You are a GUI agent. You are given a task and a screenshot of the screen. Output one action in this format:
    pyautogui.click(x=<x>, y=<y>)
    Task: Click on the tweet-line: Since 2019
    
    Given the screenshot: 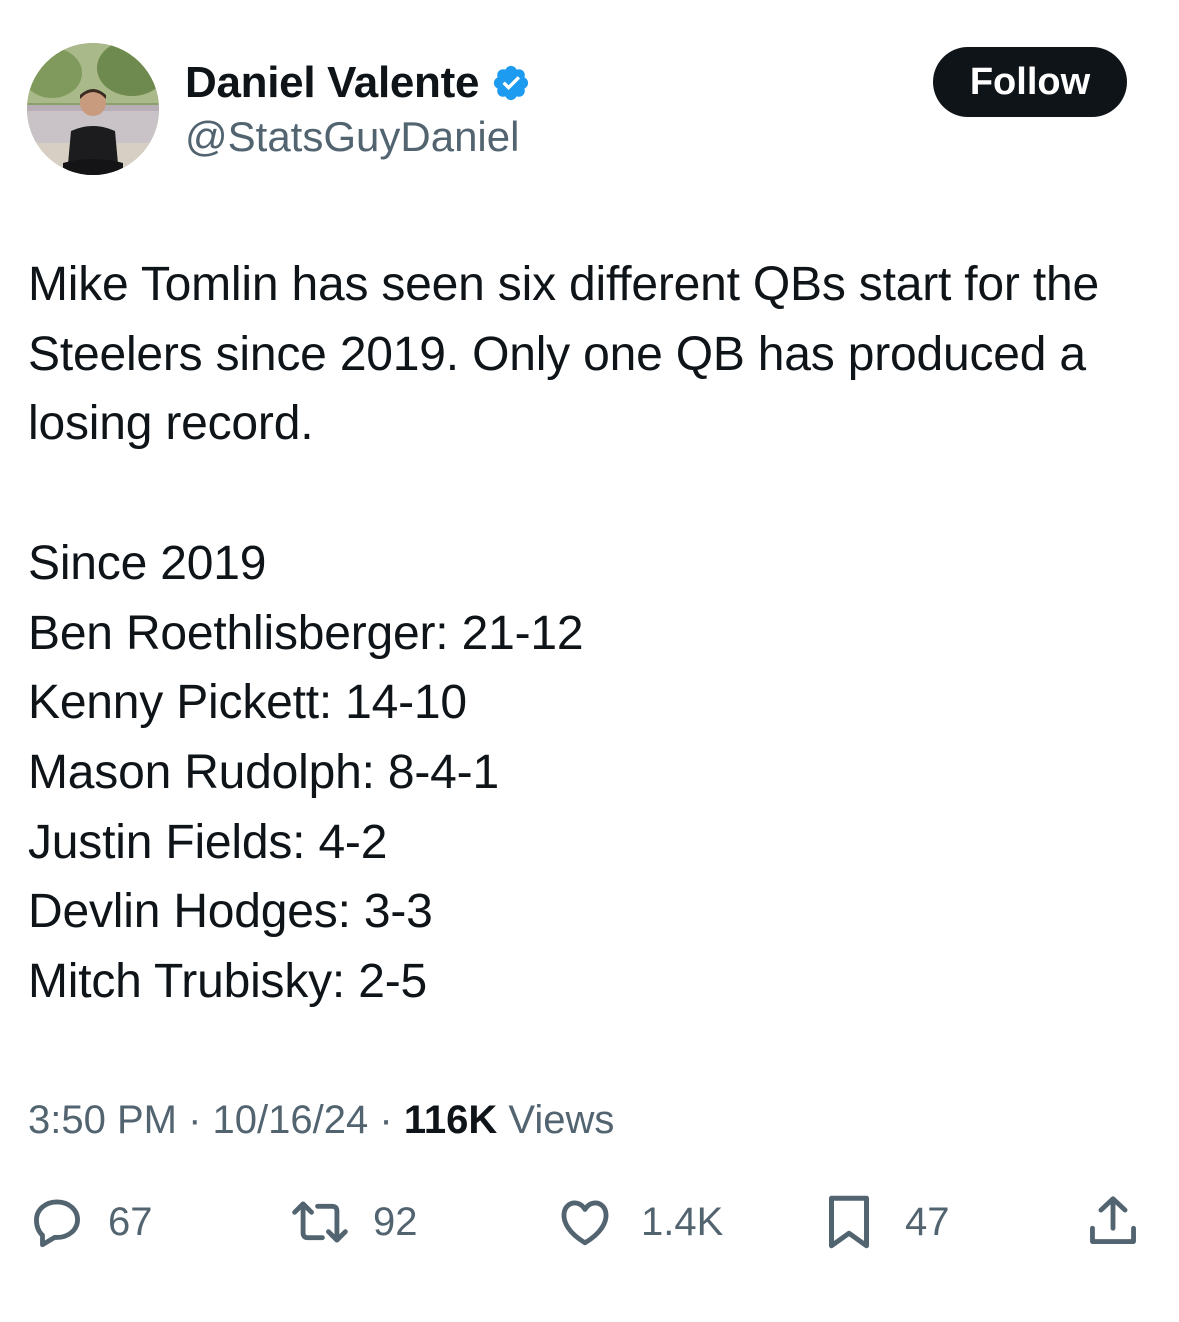 What is the action you would take?
    pyautogui.click(x=147, y=563)
    